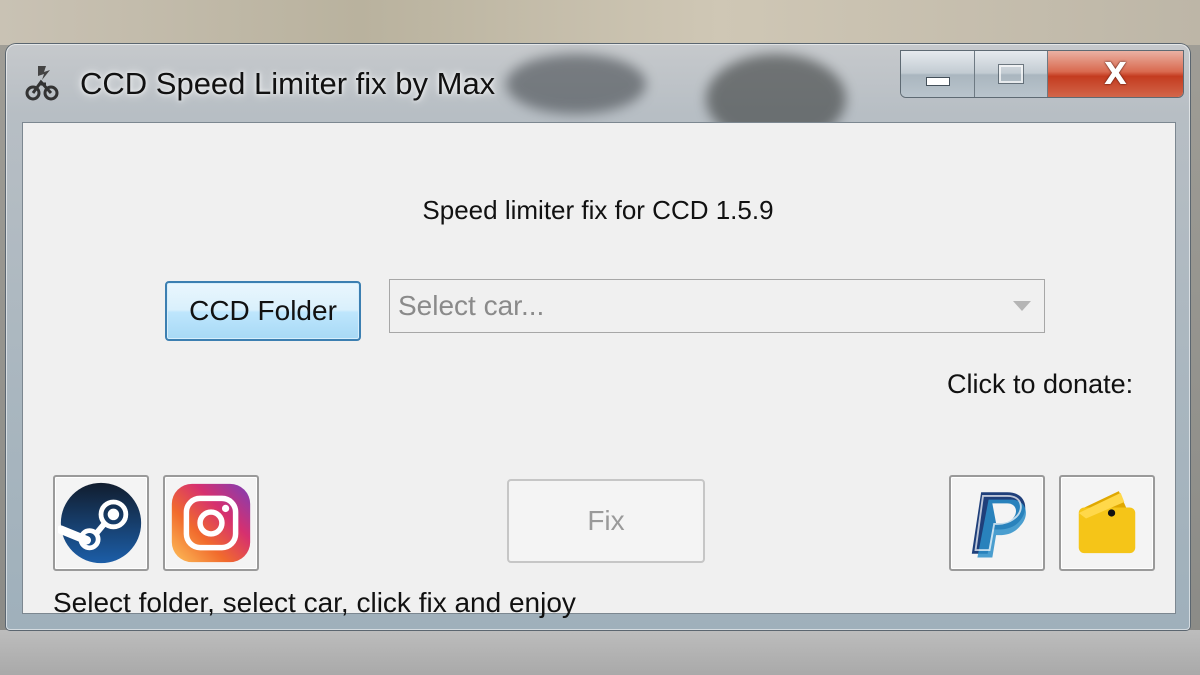 Image resolution: width=1200 pixels, height=675 pixels. I want to click on maximize-button, so click(1011, 74).